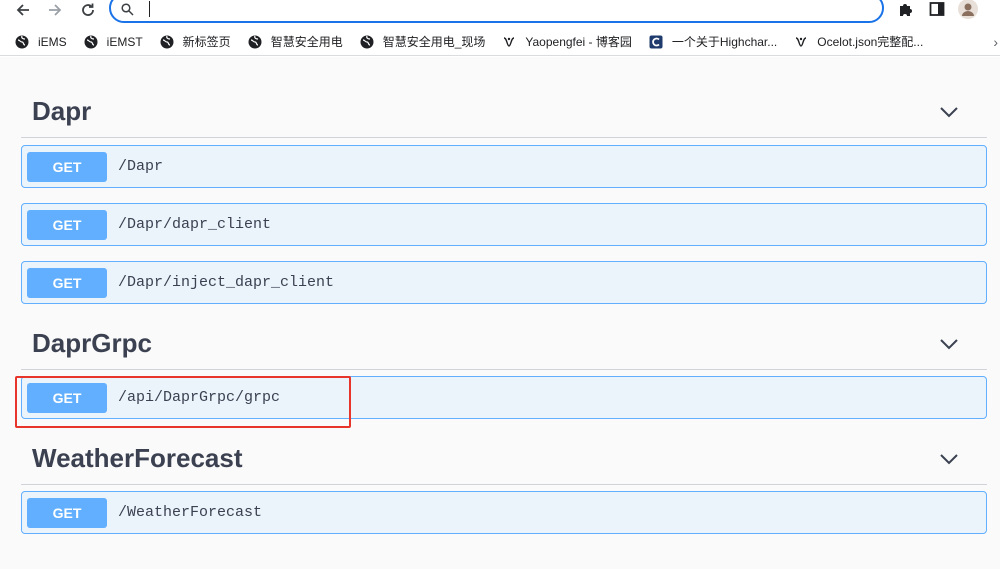 The height and width of the screenshot is (569, 1000). I want to click on operation-get-daprgrpc-grpc: GET /api/DaprGrpc/grpc, so click(504, 397).